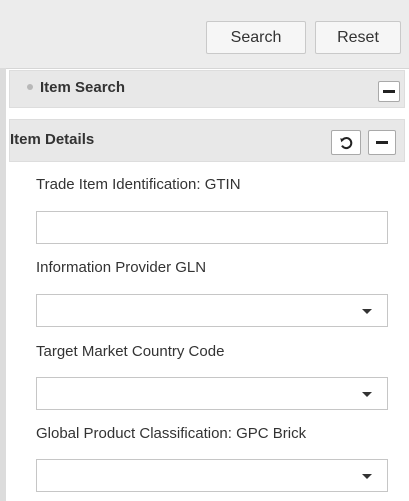  What do you see at coordinates (138, 184) in the screenshot?
I see `gtin-label: Trade Item Identification: GTIN` at bounding box center [138, 184].